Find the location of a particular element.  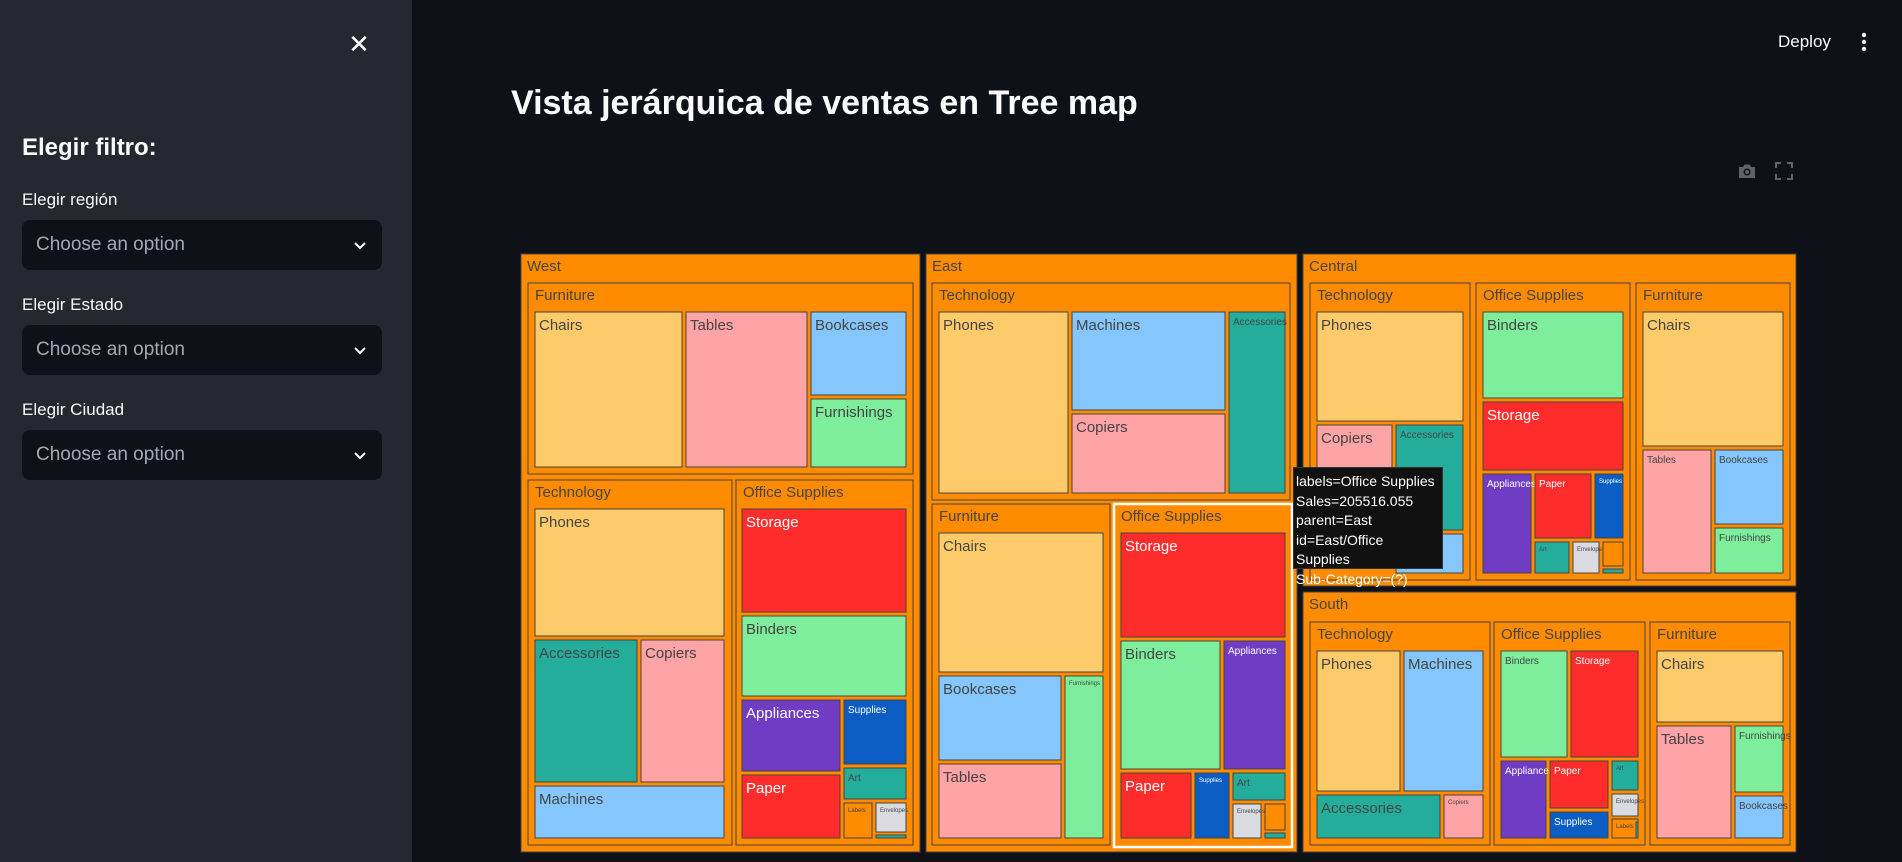

camera-icon is located at coordinates (1747, 171).